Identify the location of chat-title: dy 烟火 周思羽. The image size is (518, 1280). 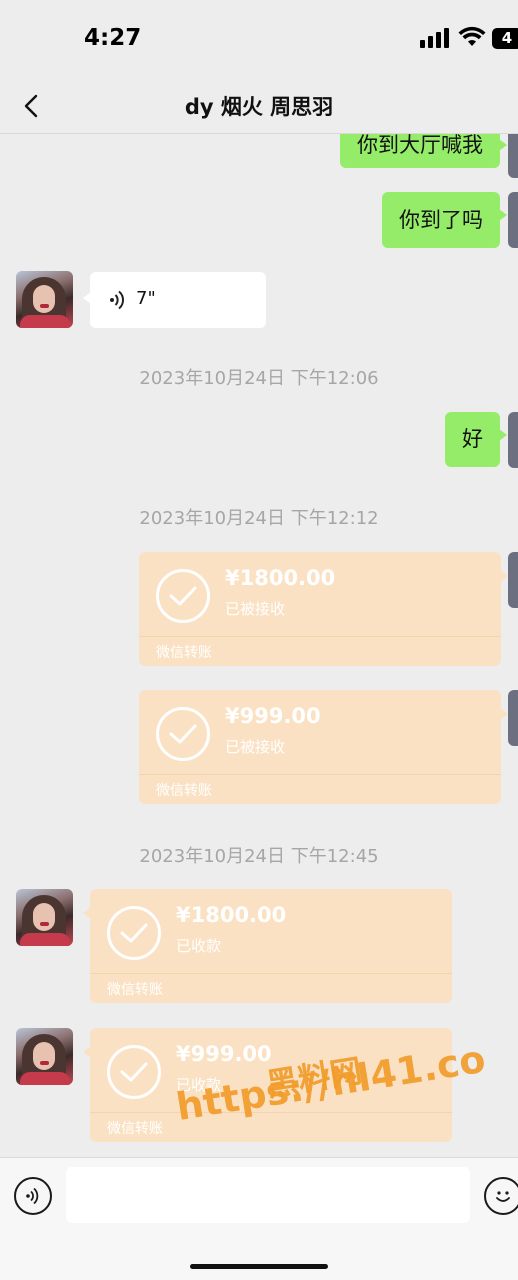
(259, 107).